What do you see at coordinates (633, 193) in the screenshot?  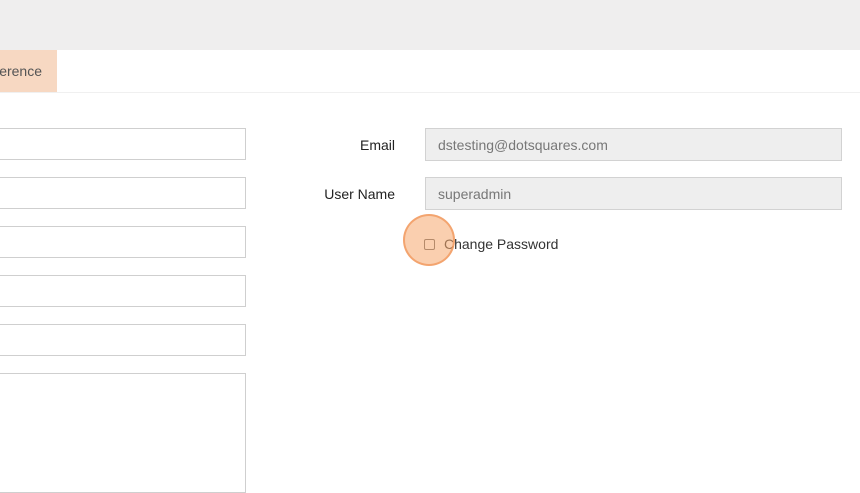 I see `username-field` at bounding box center [633, 193].